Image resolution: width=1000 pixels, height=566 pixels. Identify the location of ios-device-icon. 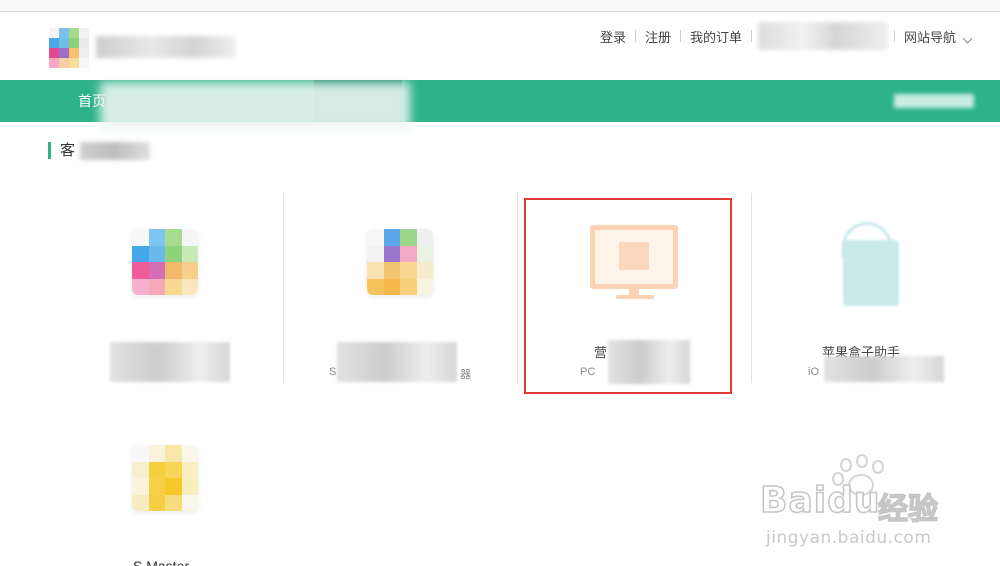
(871, 273).